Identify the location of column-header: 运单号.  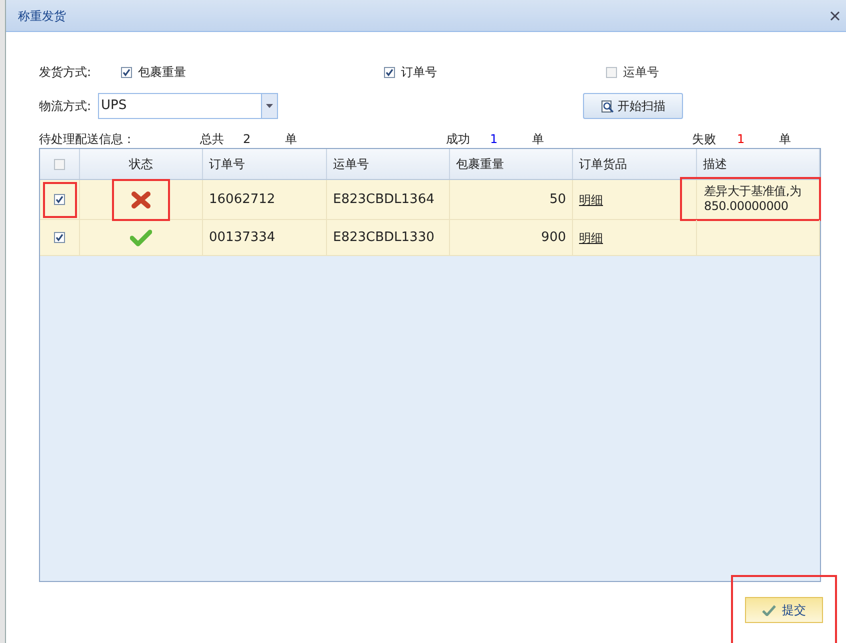
(388, 164).